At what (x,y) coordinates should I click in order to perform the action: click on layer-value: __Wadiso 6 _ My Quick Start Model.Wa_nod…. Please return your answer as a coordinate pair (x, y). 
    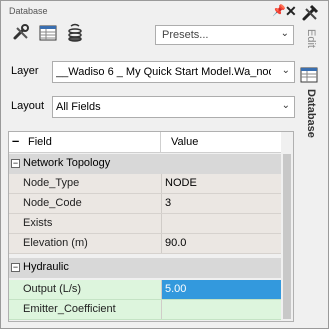
    Looking at the image, I should click on (163, 72).